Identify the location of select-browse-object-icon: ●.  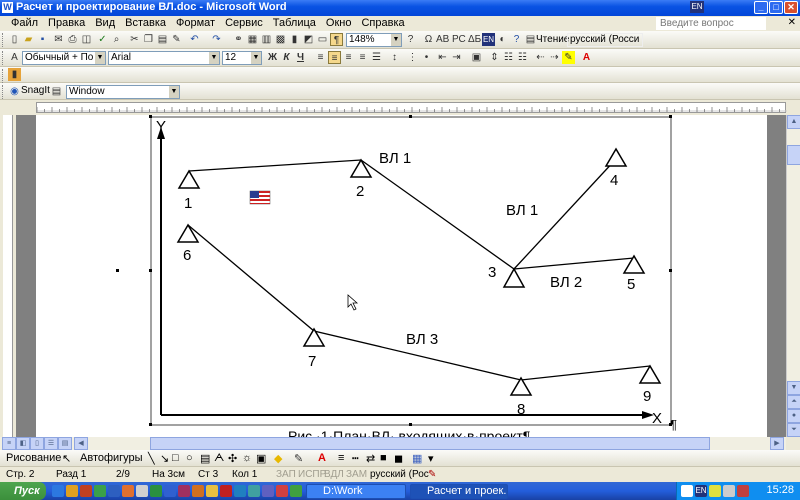
(793, 416).